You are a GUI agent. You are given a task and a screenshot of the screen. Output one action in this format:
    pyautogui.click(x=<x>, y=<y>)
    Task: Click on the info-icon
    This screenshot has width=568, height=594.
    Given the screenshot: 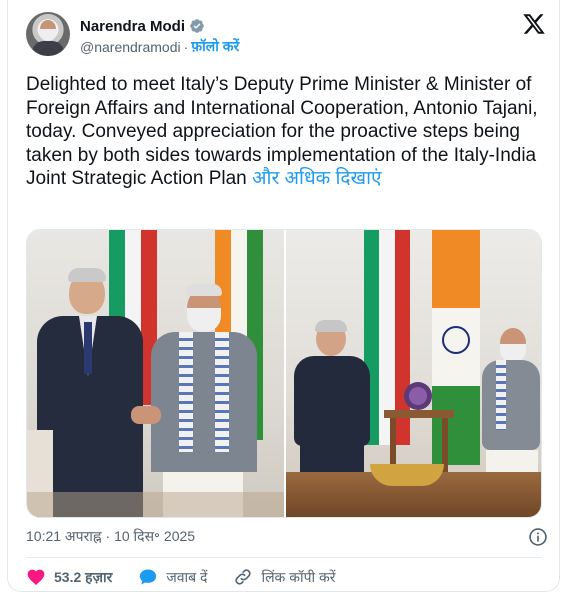 What is the action you would take?
    pyautogui.click(x=538, y=537)
    